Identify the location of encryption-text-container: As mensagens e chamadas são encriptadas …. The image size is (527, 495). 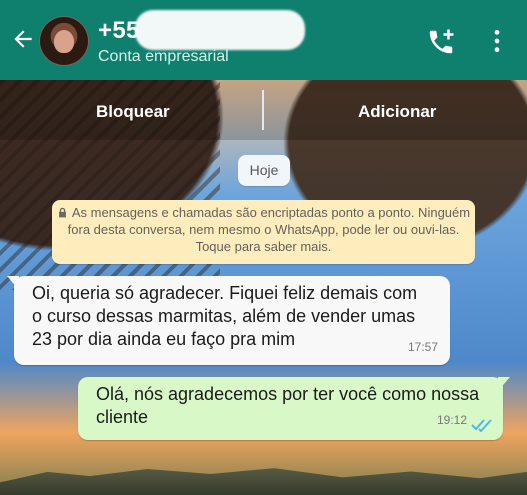
(263, 227).